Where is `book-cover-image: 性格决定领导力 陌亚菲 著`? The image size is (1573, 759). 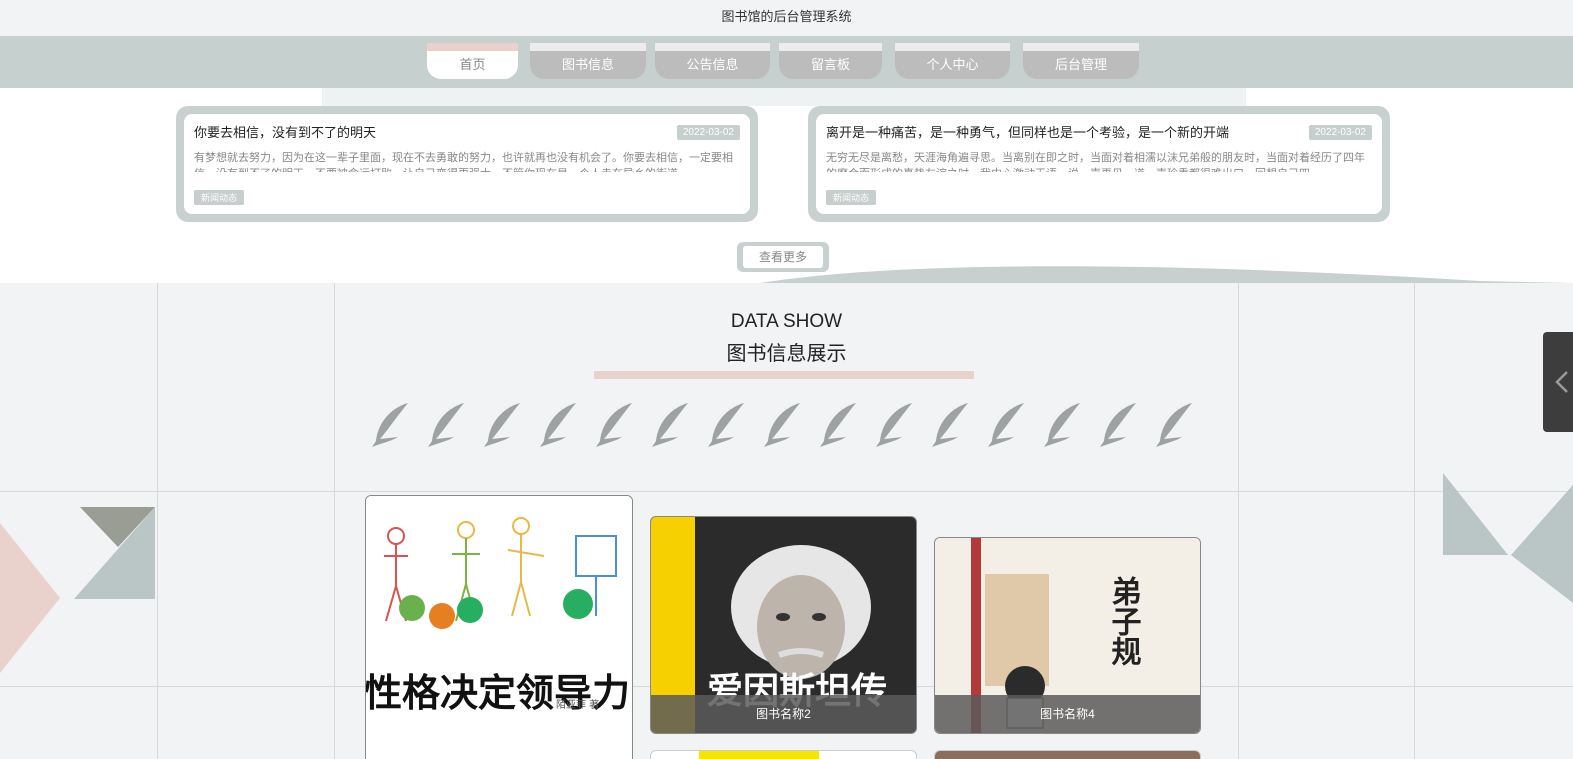
book-cover-image: 性格决定领导力 陌亚菲 著 is located at coordinates (499, 627).